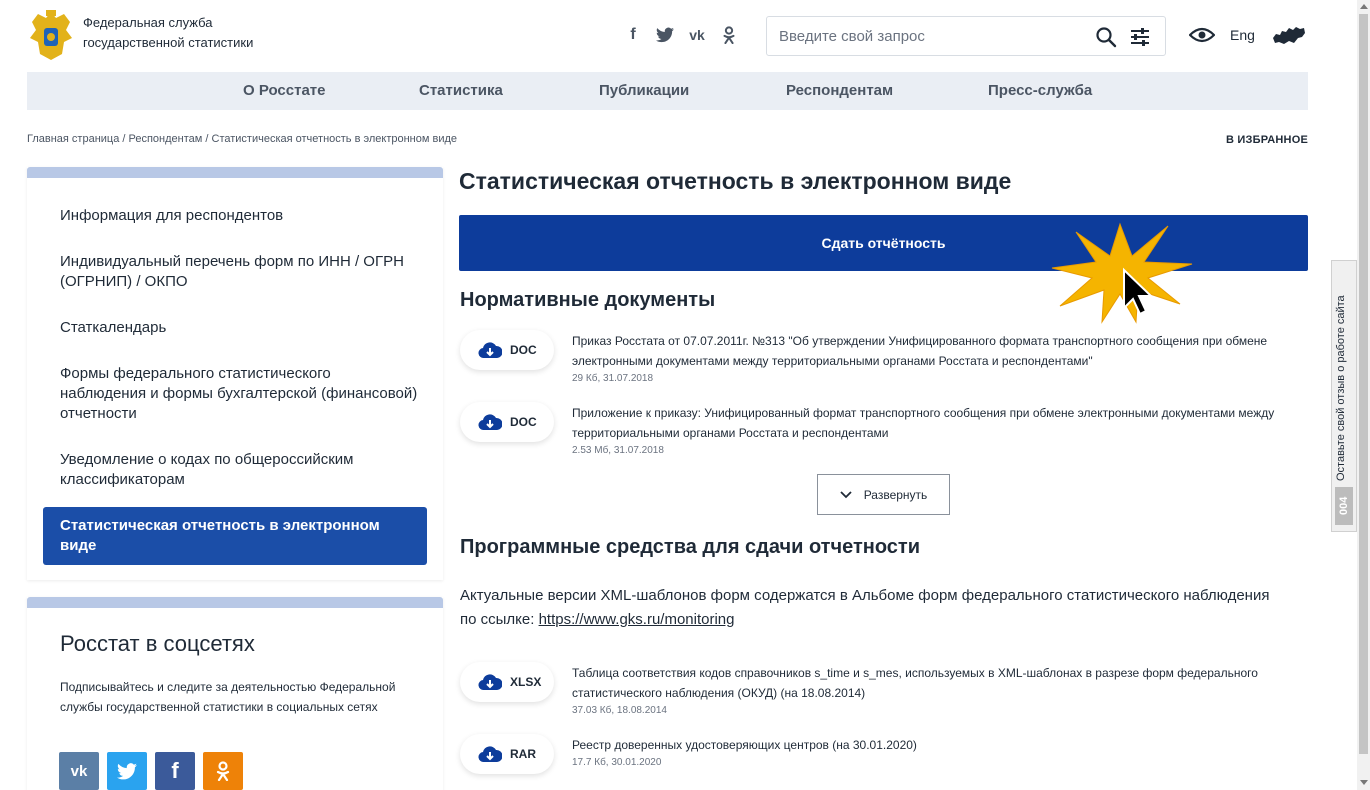 The image size is (1370, 790). I want to click on scroll-thumb, so click(1363, 384).